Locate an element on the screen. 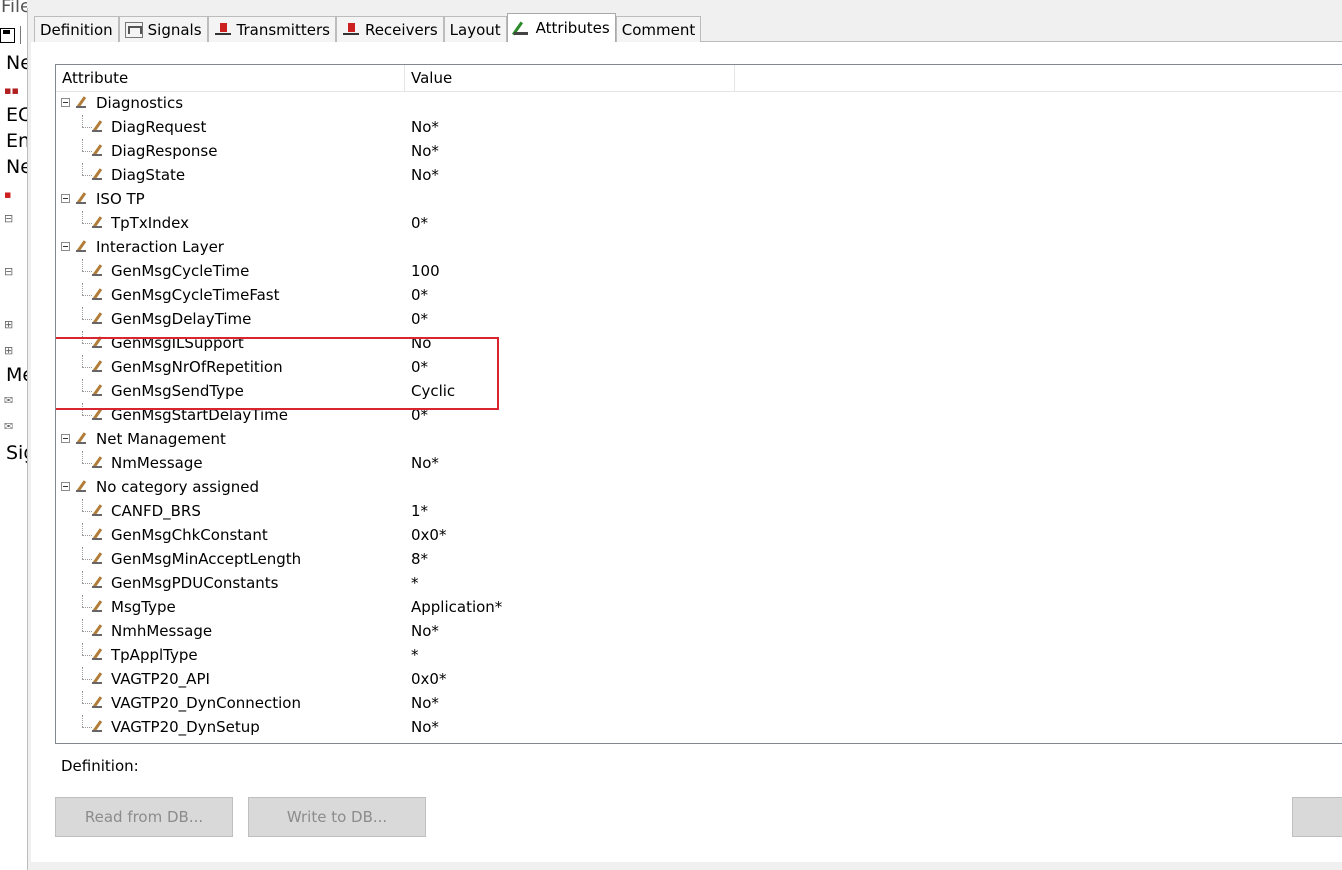 Image resolution: width=1342 pixels, height=870 pixels. attribute-row: DiagState No* is located at coordinates (699, 175).